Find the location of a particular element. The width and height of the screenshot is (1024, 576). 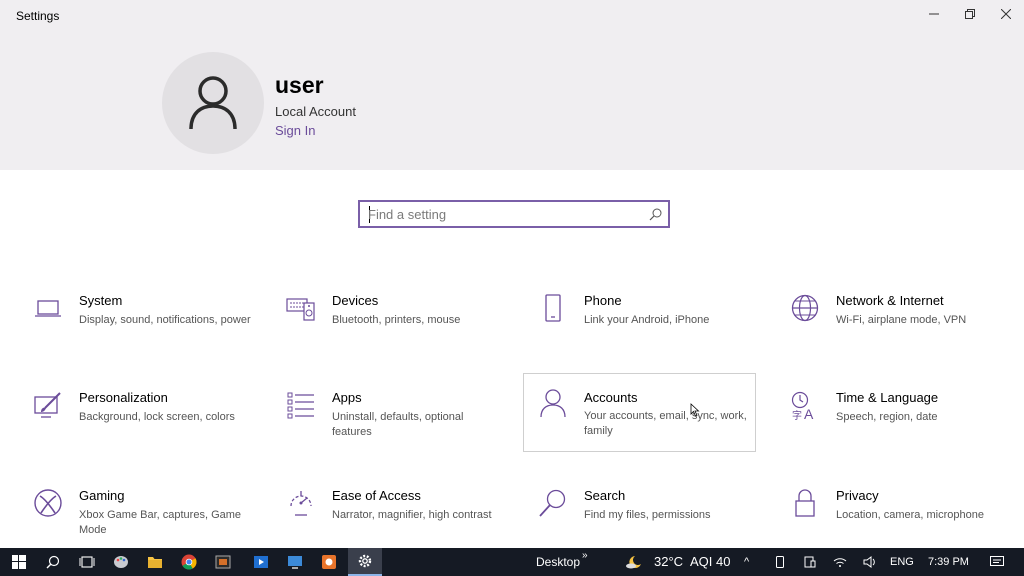

account-type: Local Account is located at coordinates (315, 111).